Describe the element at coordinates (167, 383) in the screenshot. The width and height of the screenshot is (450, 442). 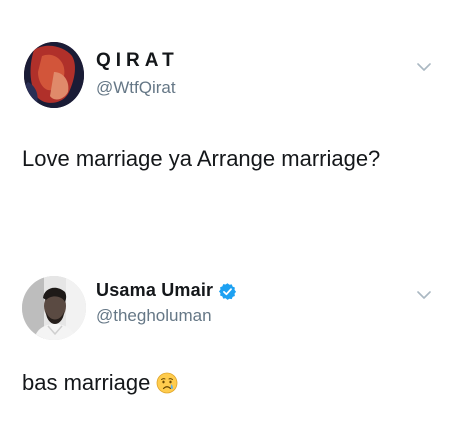
I see `crying-face-emoji-icon` at that location.